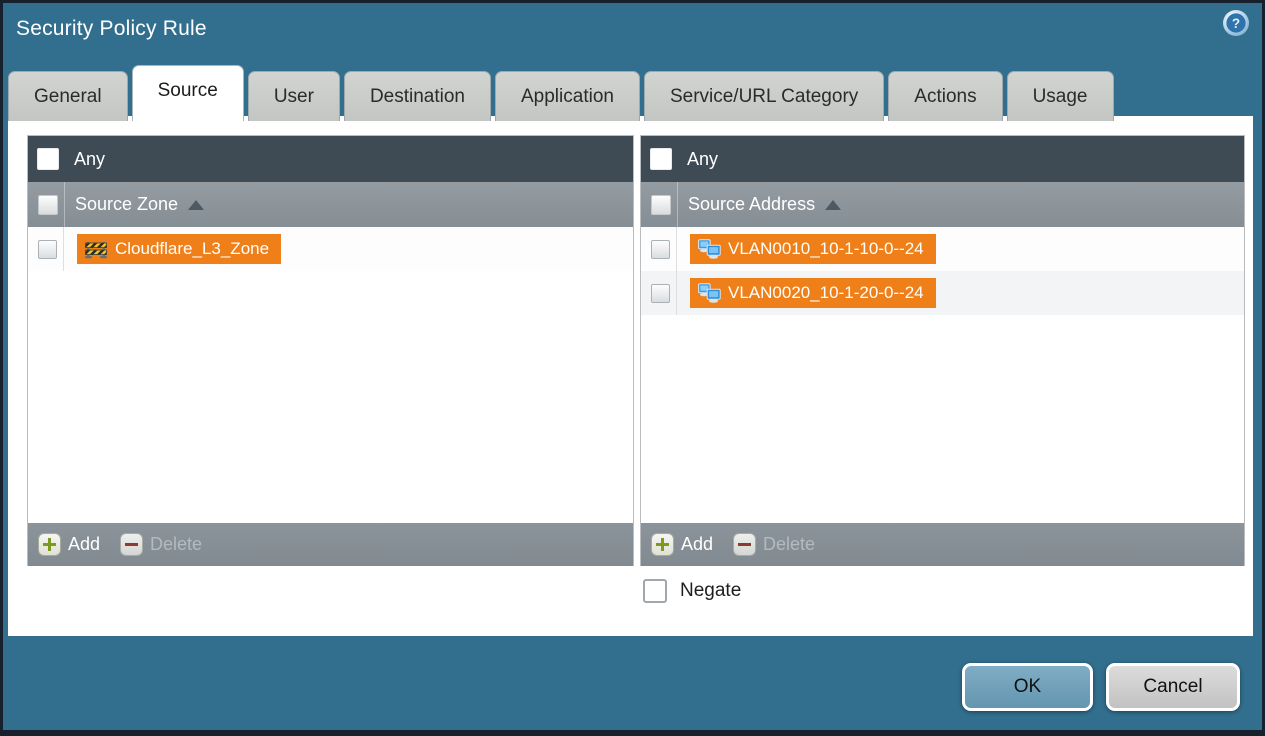  Describe the element at coordinates (945, 96) in the screenshot. I see `tab-actions: Actions` at that location.